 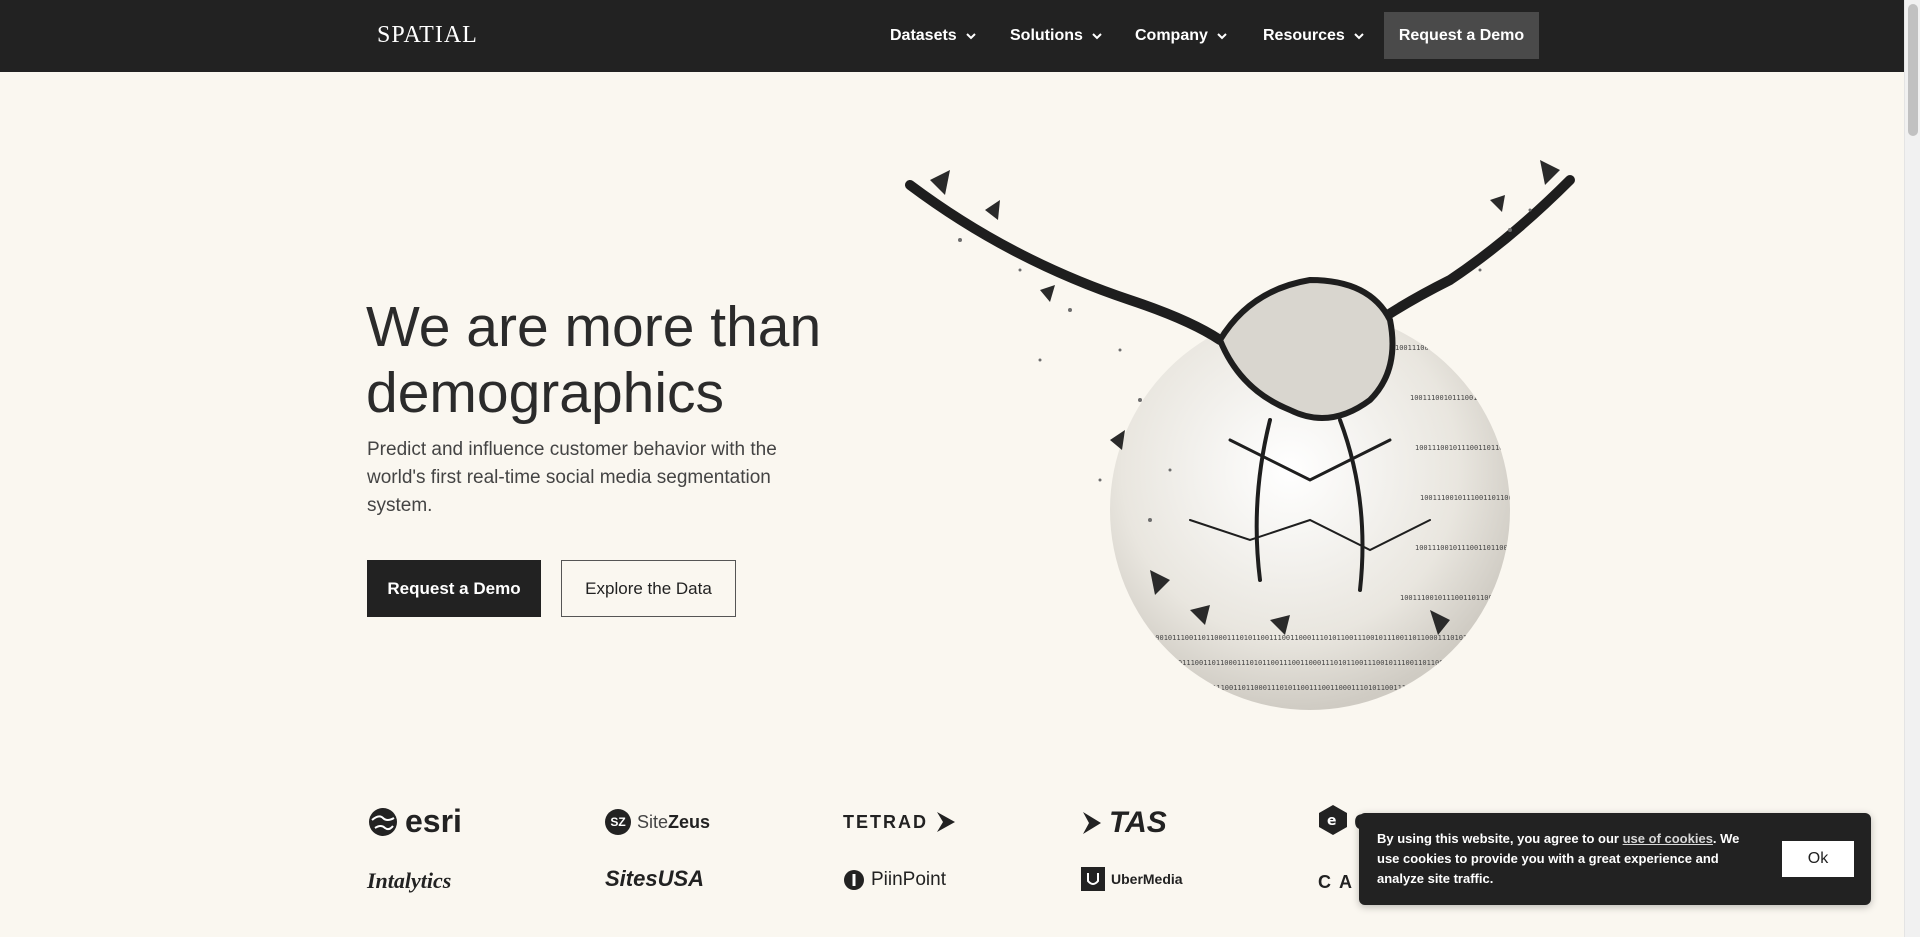 What do you see at coordinates (1046, 35) in the screenshot?
I see `nav-solutions-label: Solutions` at bounding box center [1046, 35].